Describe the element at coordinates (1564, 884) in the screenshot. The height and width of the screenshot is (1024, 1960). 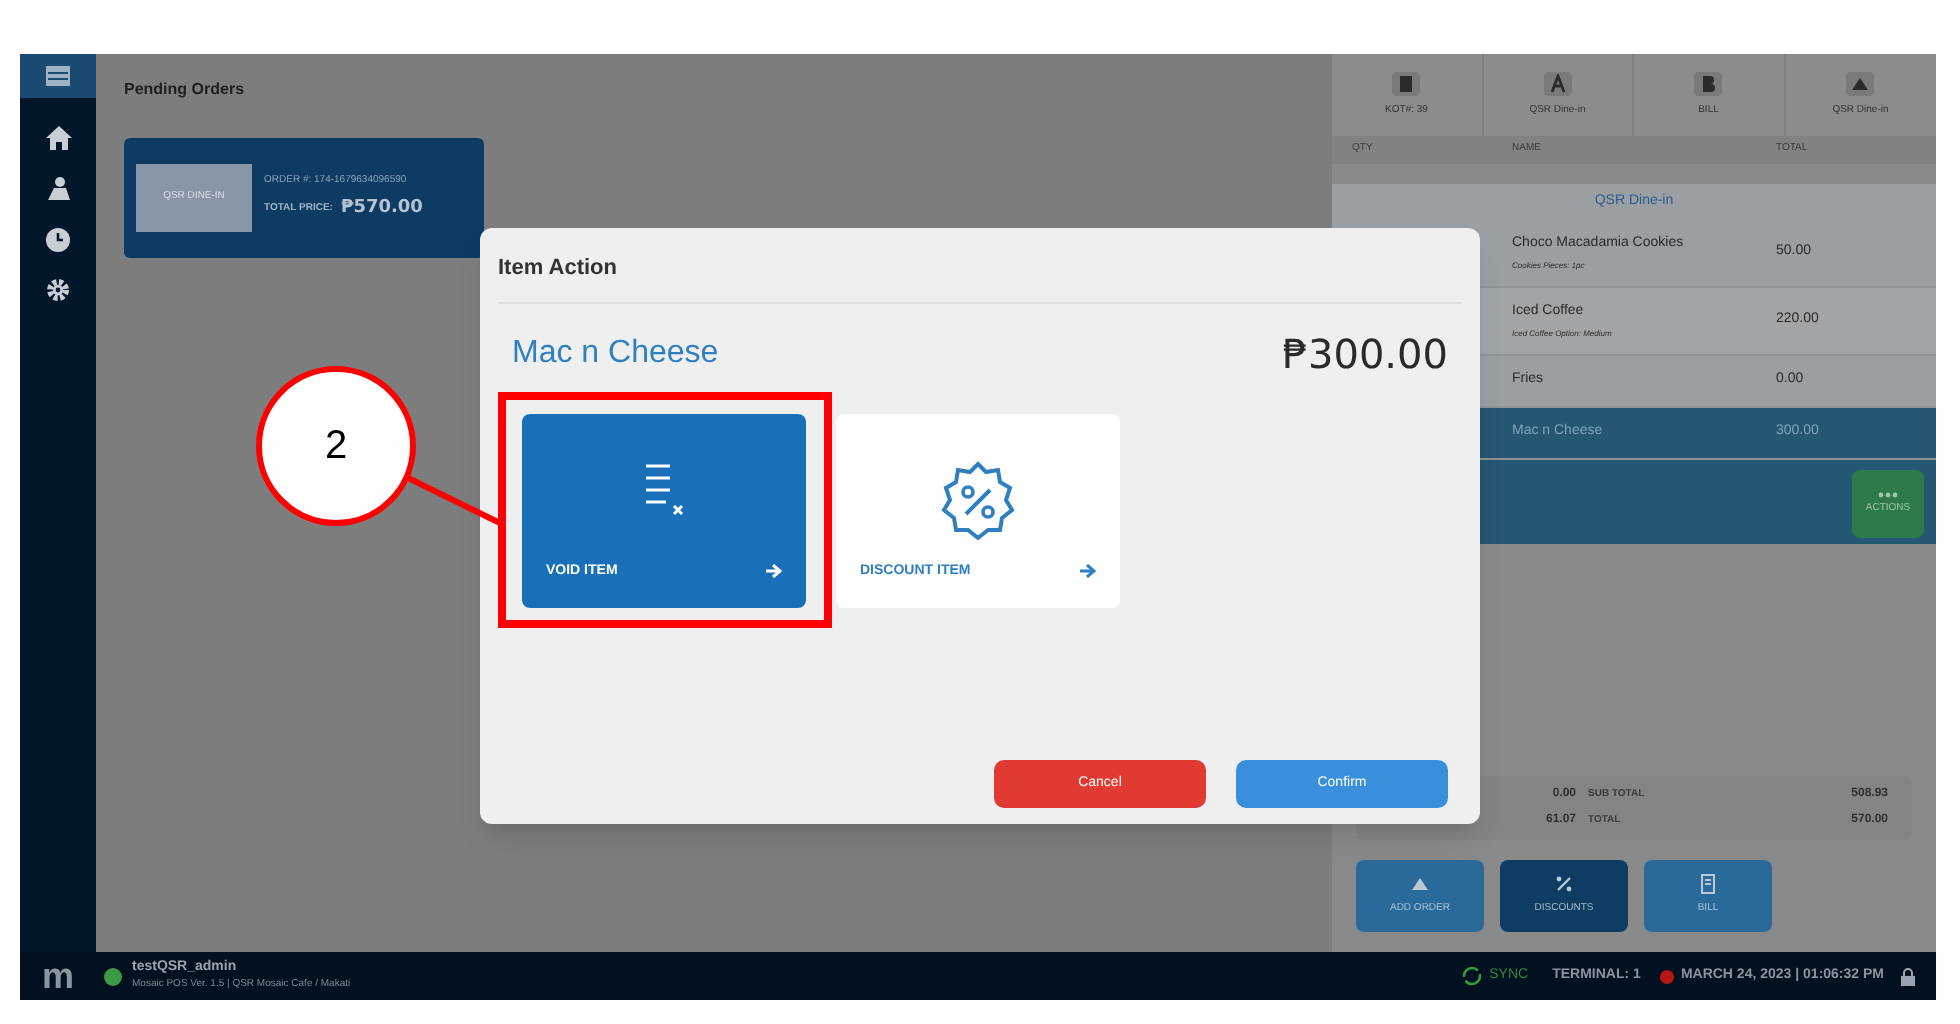
I see `percent-icon` at that location.